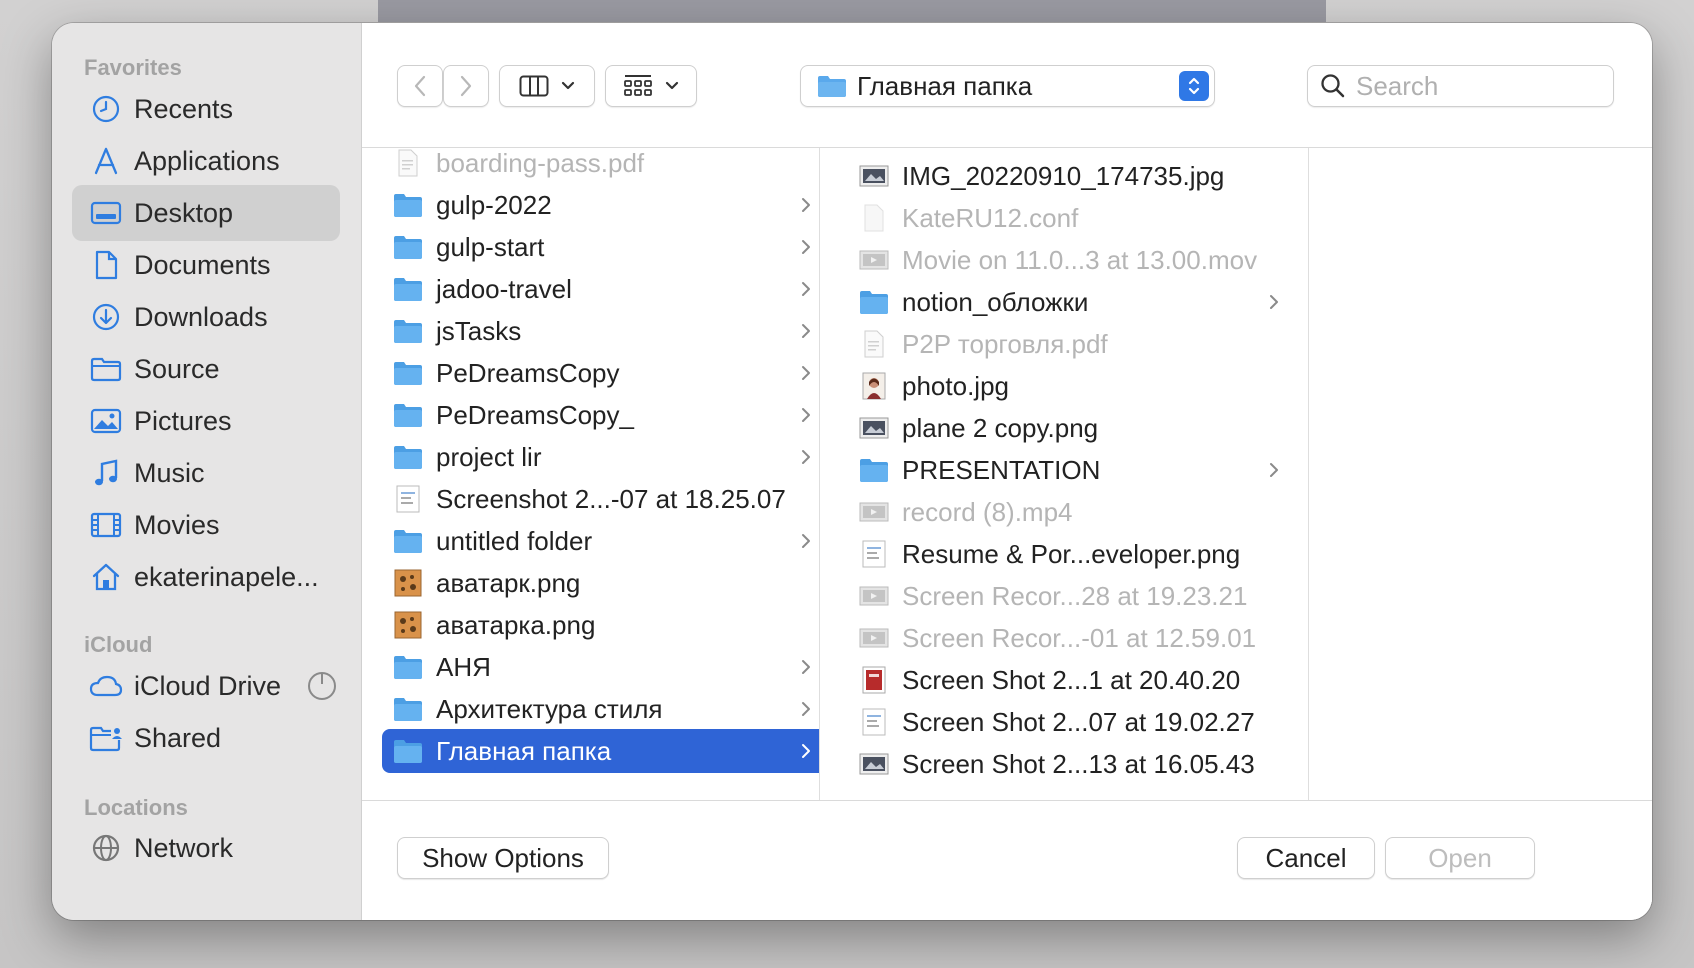  What do you see at coordinates (1063, 175) in the screenshot?
I see `file-name: IMG_20220910_174735.jpg` at bounding box center [1063, 175].